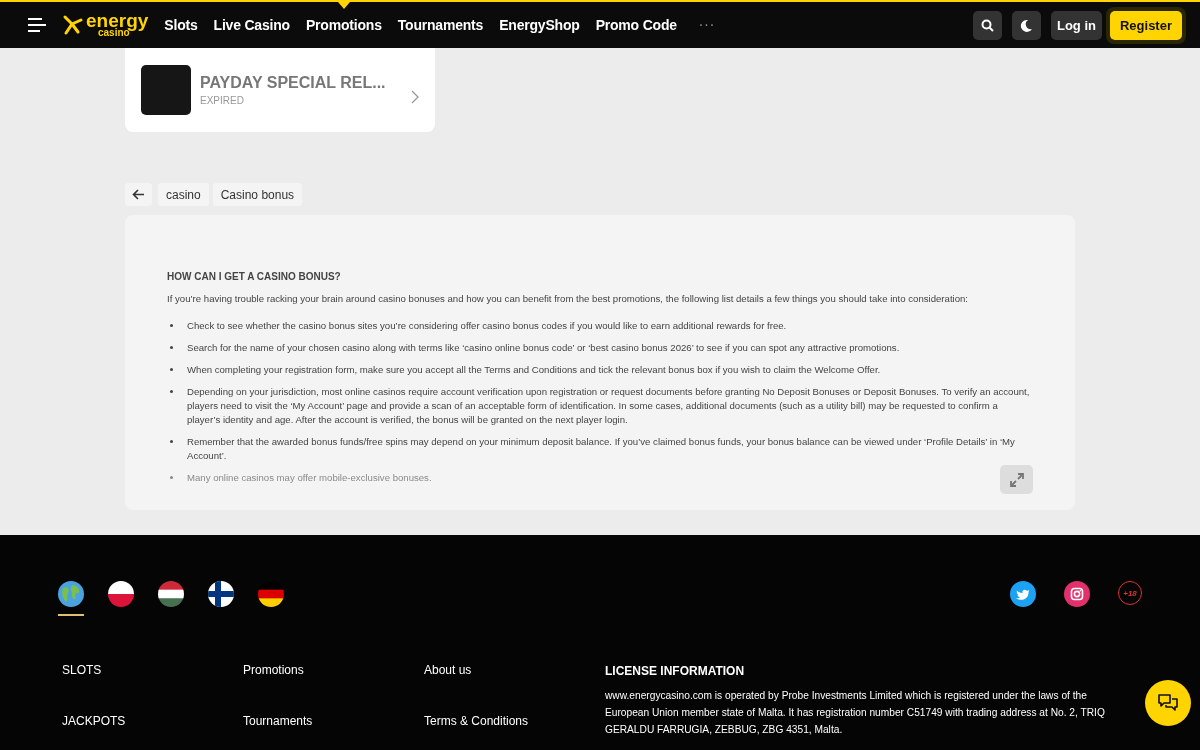  I want to click on instagram-icon, so click(1077, 594).